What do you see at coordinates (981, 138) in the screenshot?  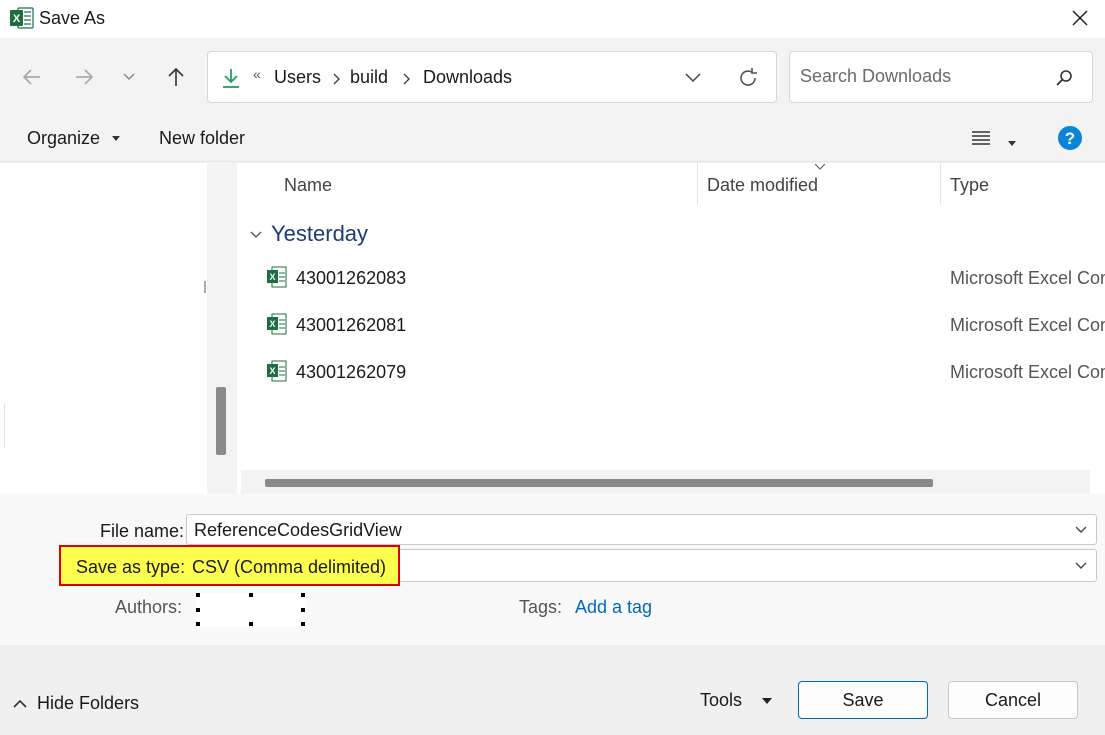 I see `list-view-icon` at bounding box center [981, 138].